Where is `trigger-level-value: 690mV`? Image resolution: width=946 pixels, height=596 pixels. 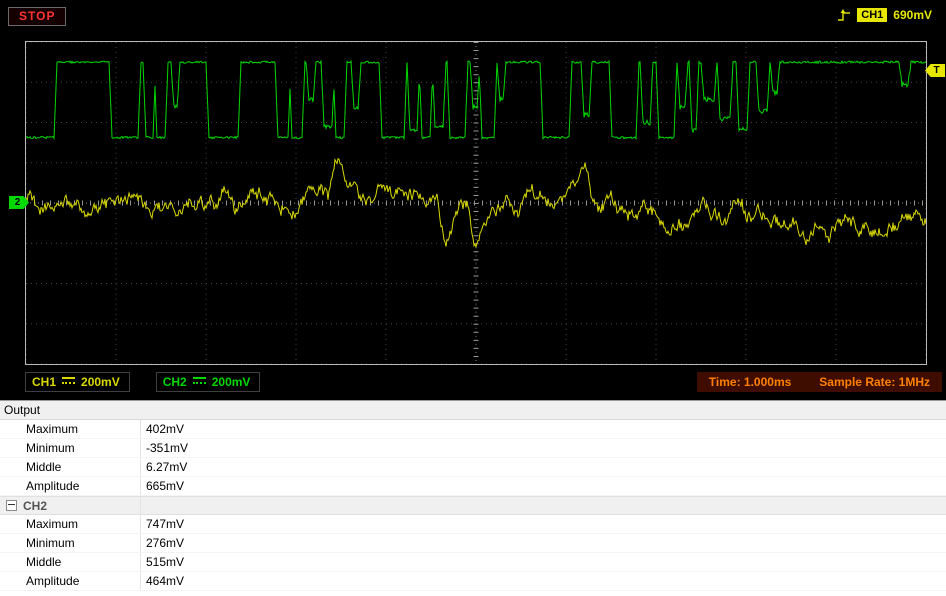
trigger-level-value: 690mV is located at coordinates (912, 15).